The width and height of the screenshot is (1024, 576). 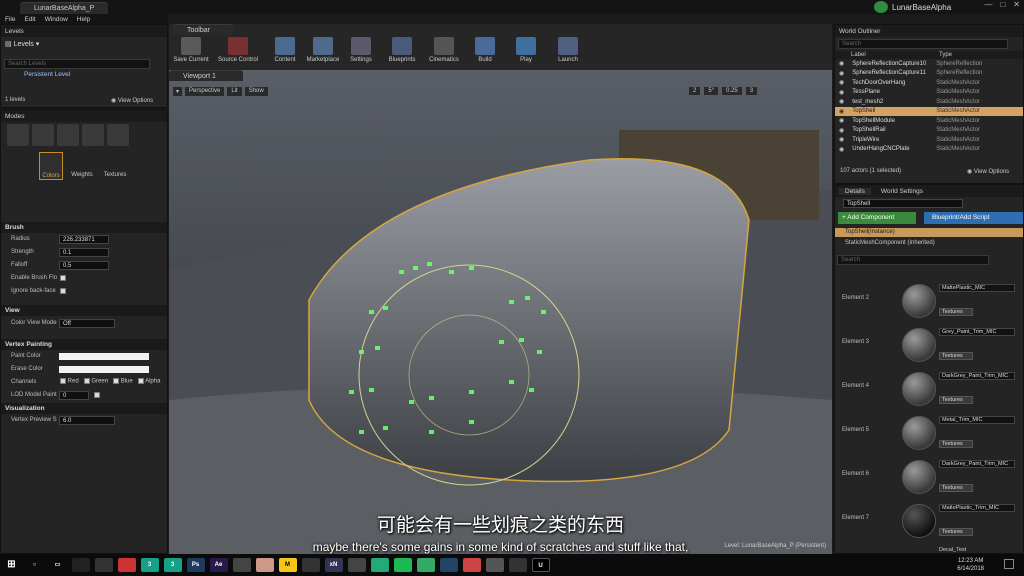 I want to click on menu-edit: Edit, so click(x=29, y=19).